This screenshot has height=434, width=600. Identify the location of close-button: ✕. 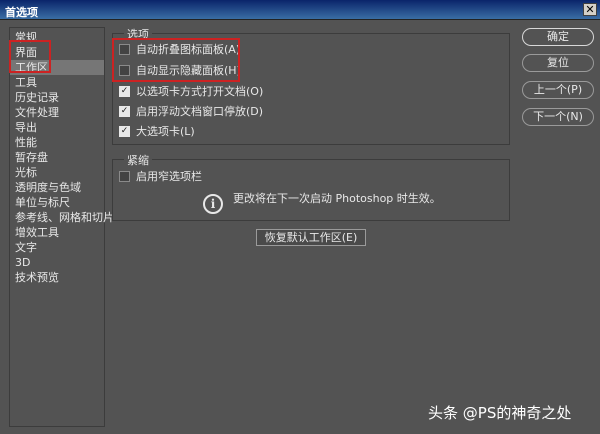
(590, 9).